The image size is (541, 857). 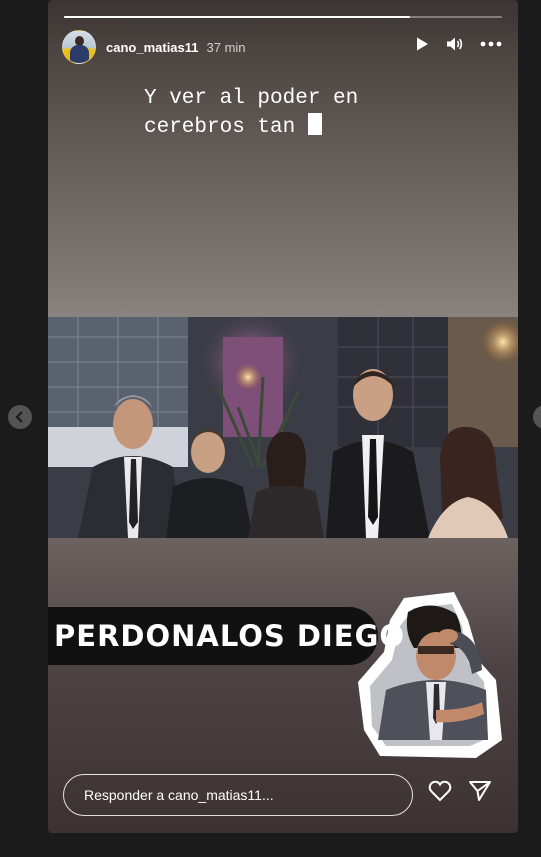 I want to click on story-time: 37 min, so click(x=226, y=47).